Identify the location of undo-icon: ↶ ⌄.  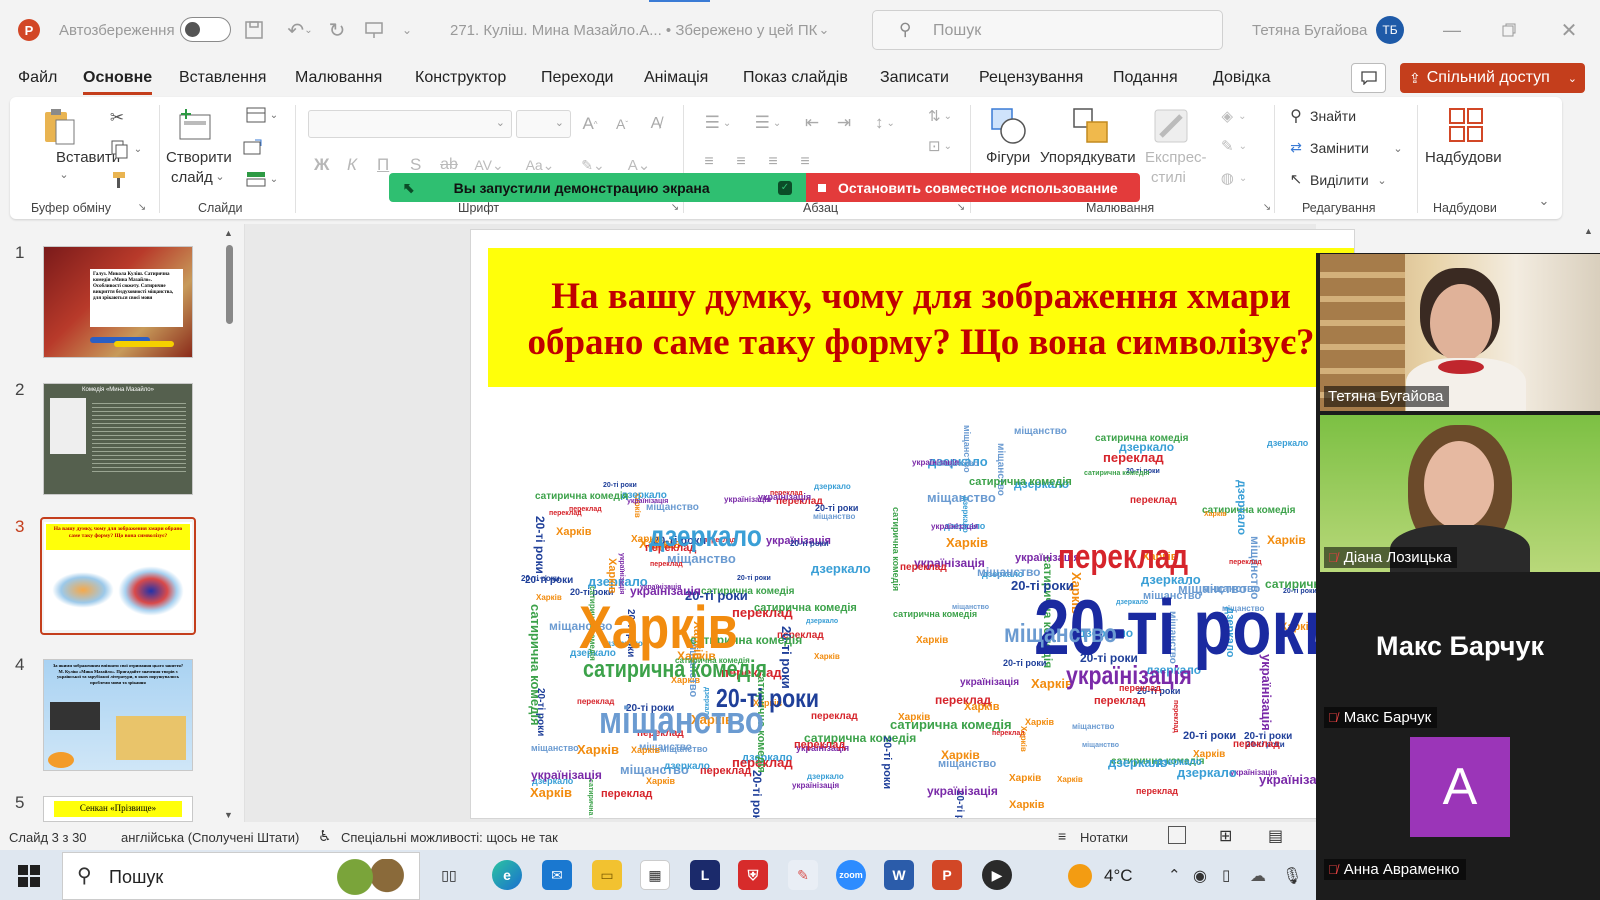
(300, 30).